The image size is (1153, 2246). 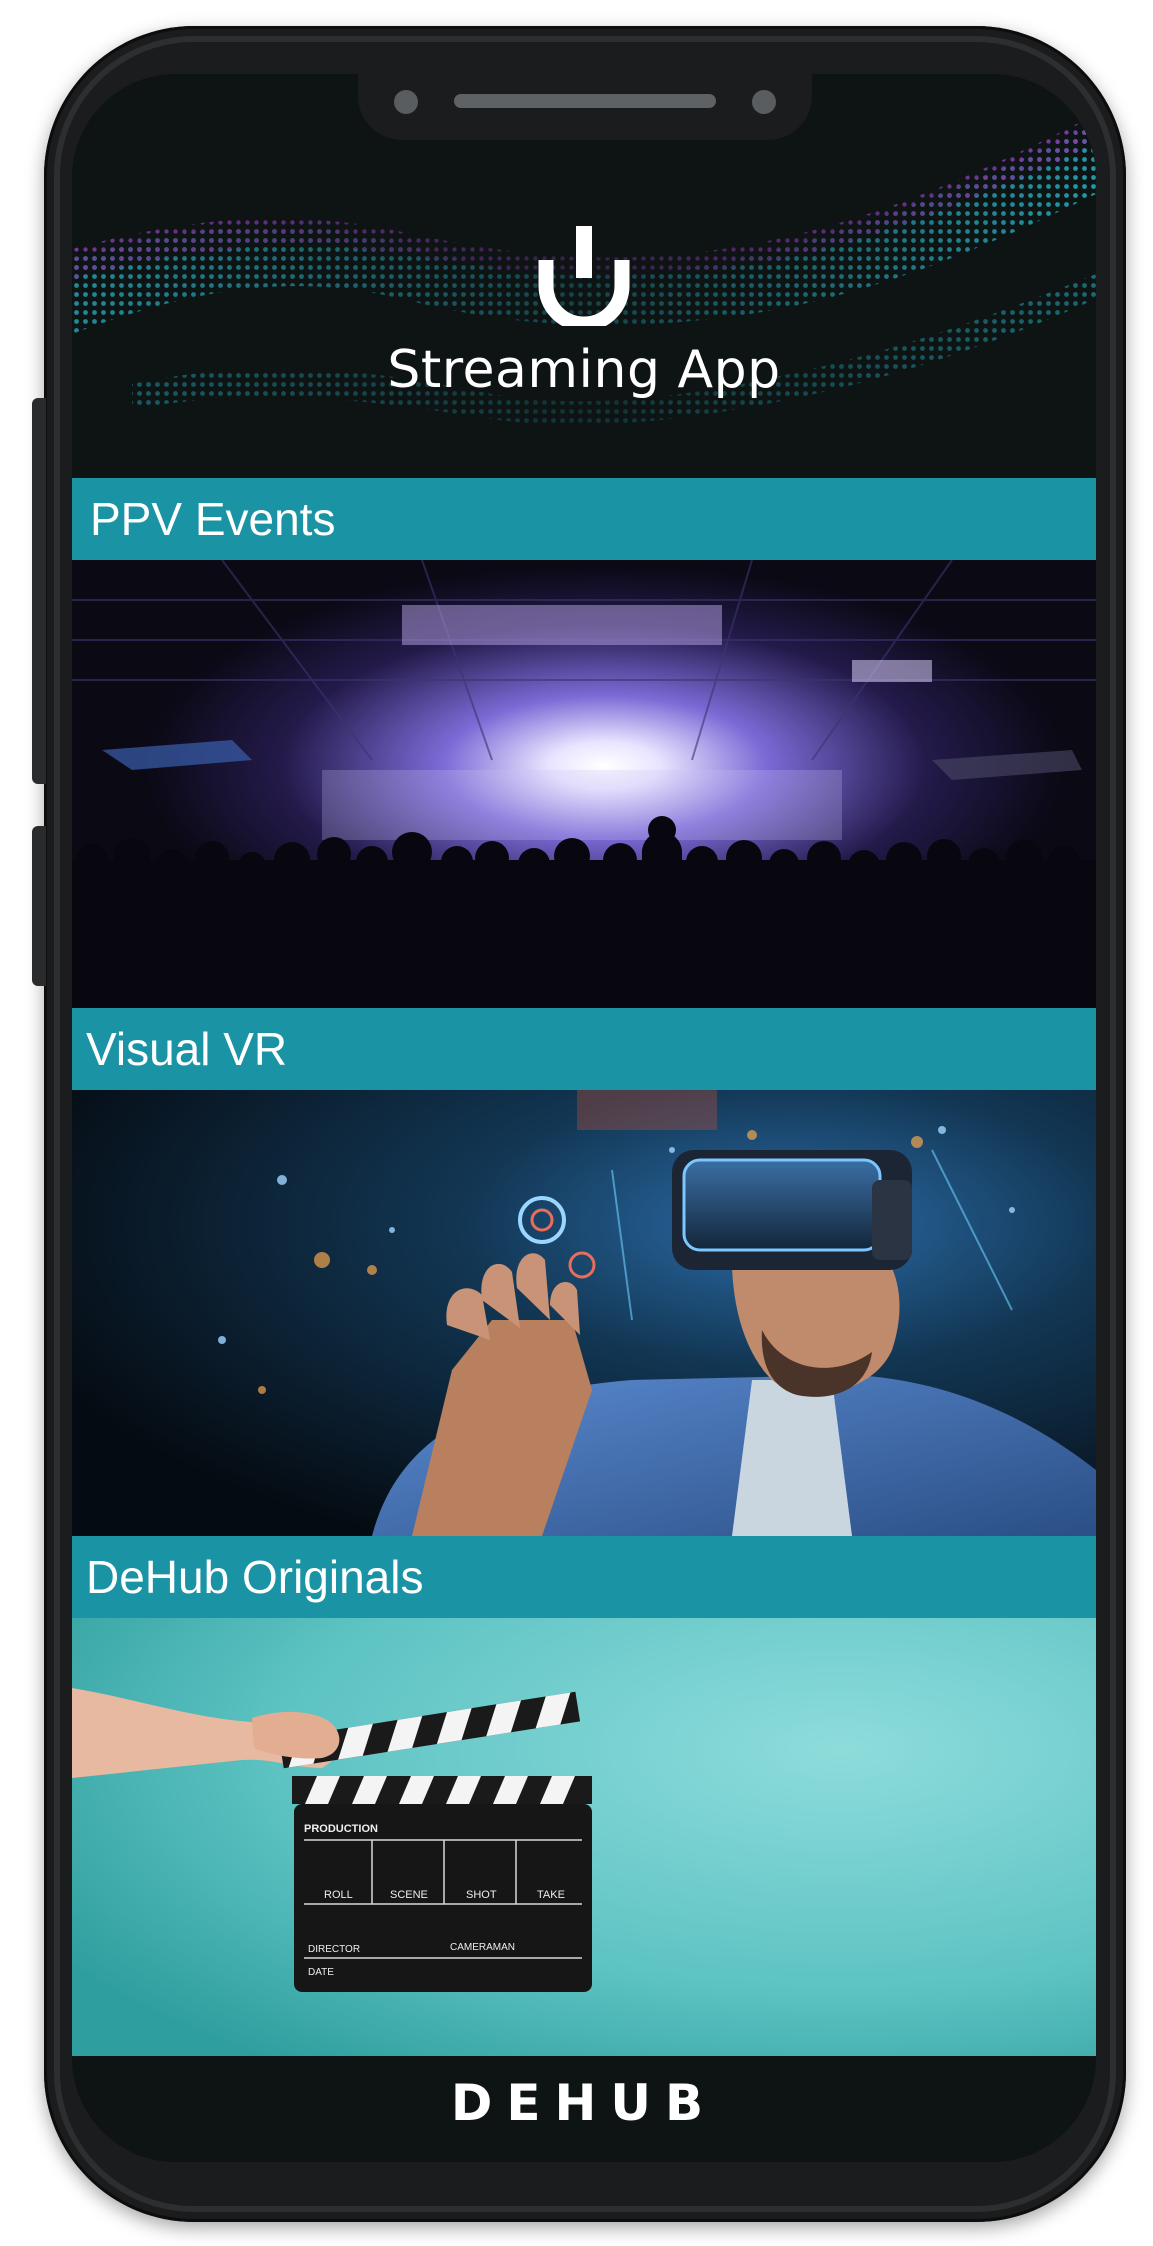 I want to click on power-u-logo-icon, so click(x=584, y=276).